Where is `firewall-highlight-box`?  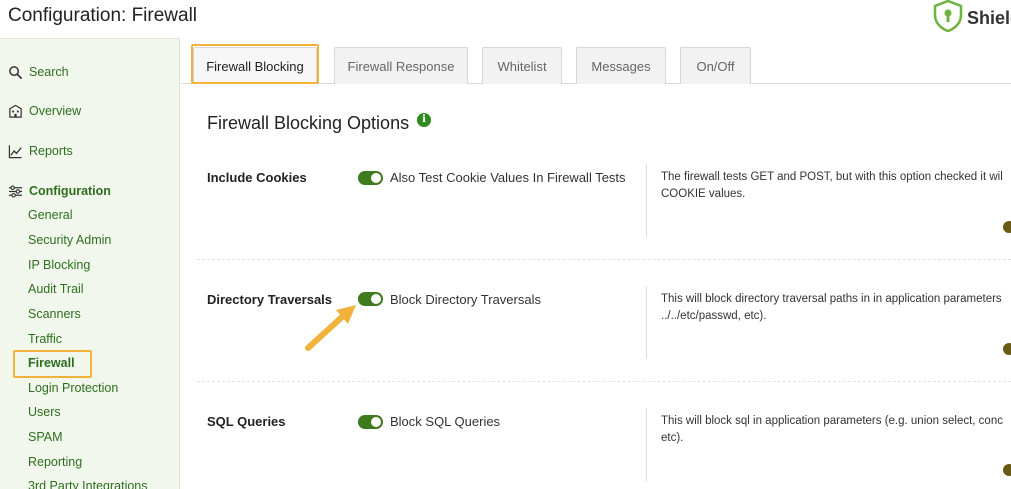
firewall-highlight-box is located at coordinates (52, 364).